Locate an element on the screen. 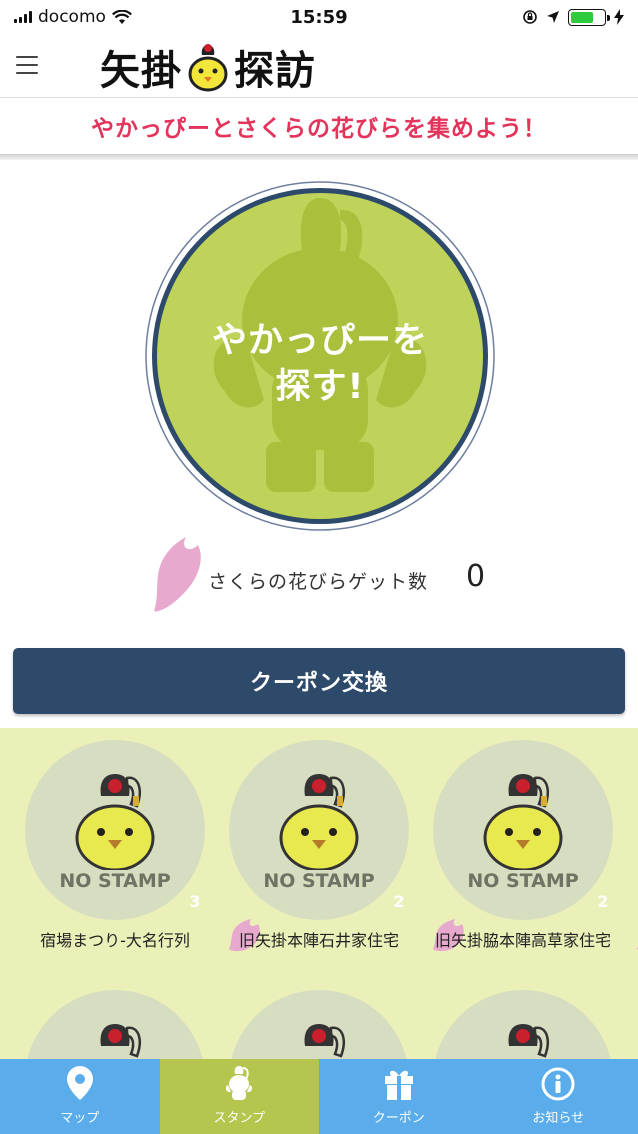 Image resolution: width=638 pixels, height=1134 pixels. info-icon is located at coordinates (558, 1084).